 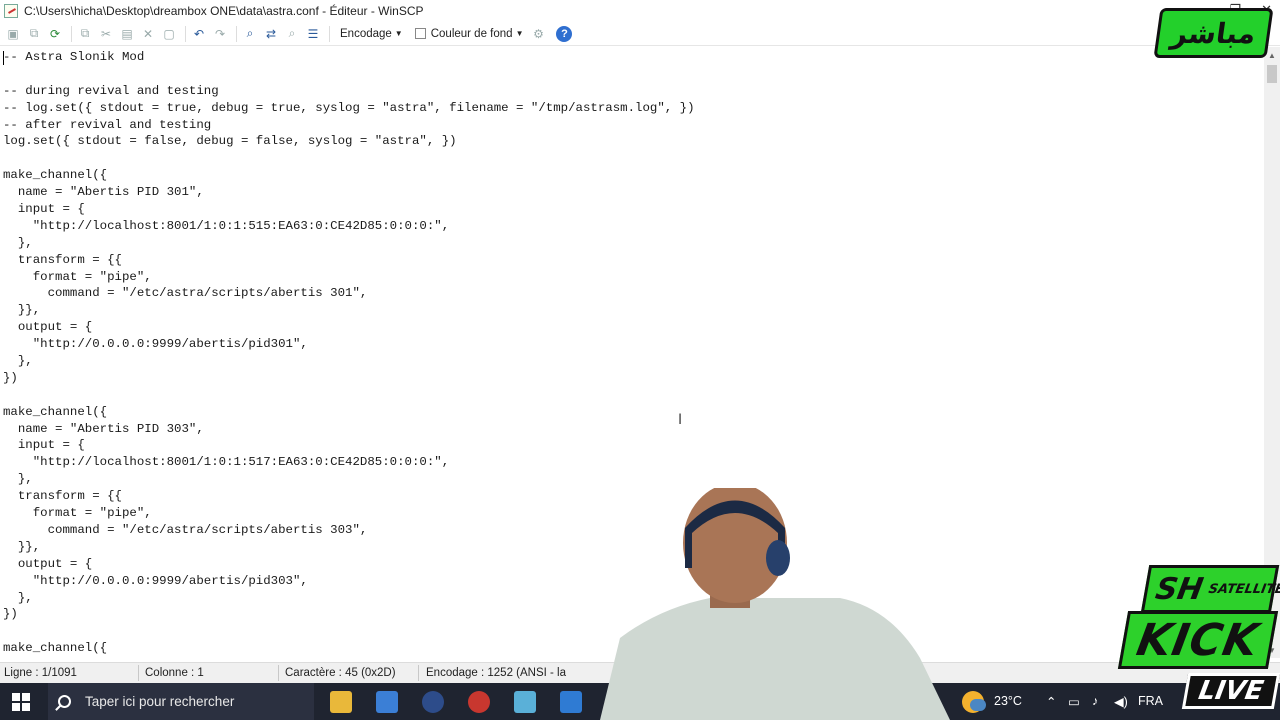 What do you see at coordinates (974, 702) in the screenshot?
I see `weather-icon` at bounding box center [974, 702].